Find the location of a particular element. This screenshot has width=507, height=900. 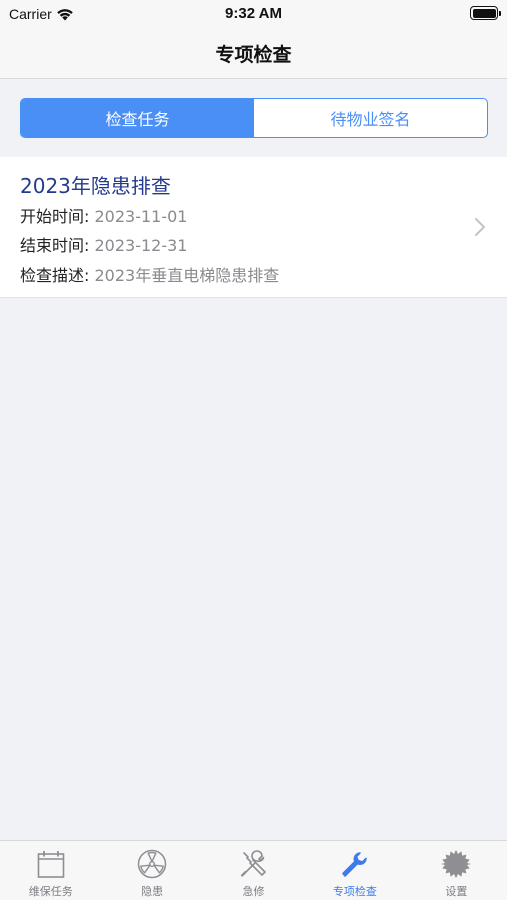

tab-hazards: 隐患 is located at coordinates (151, 870).